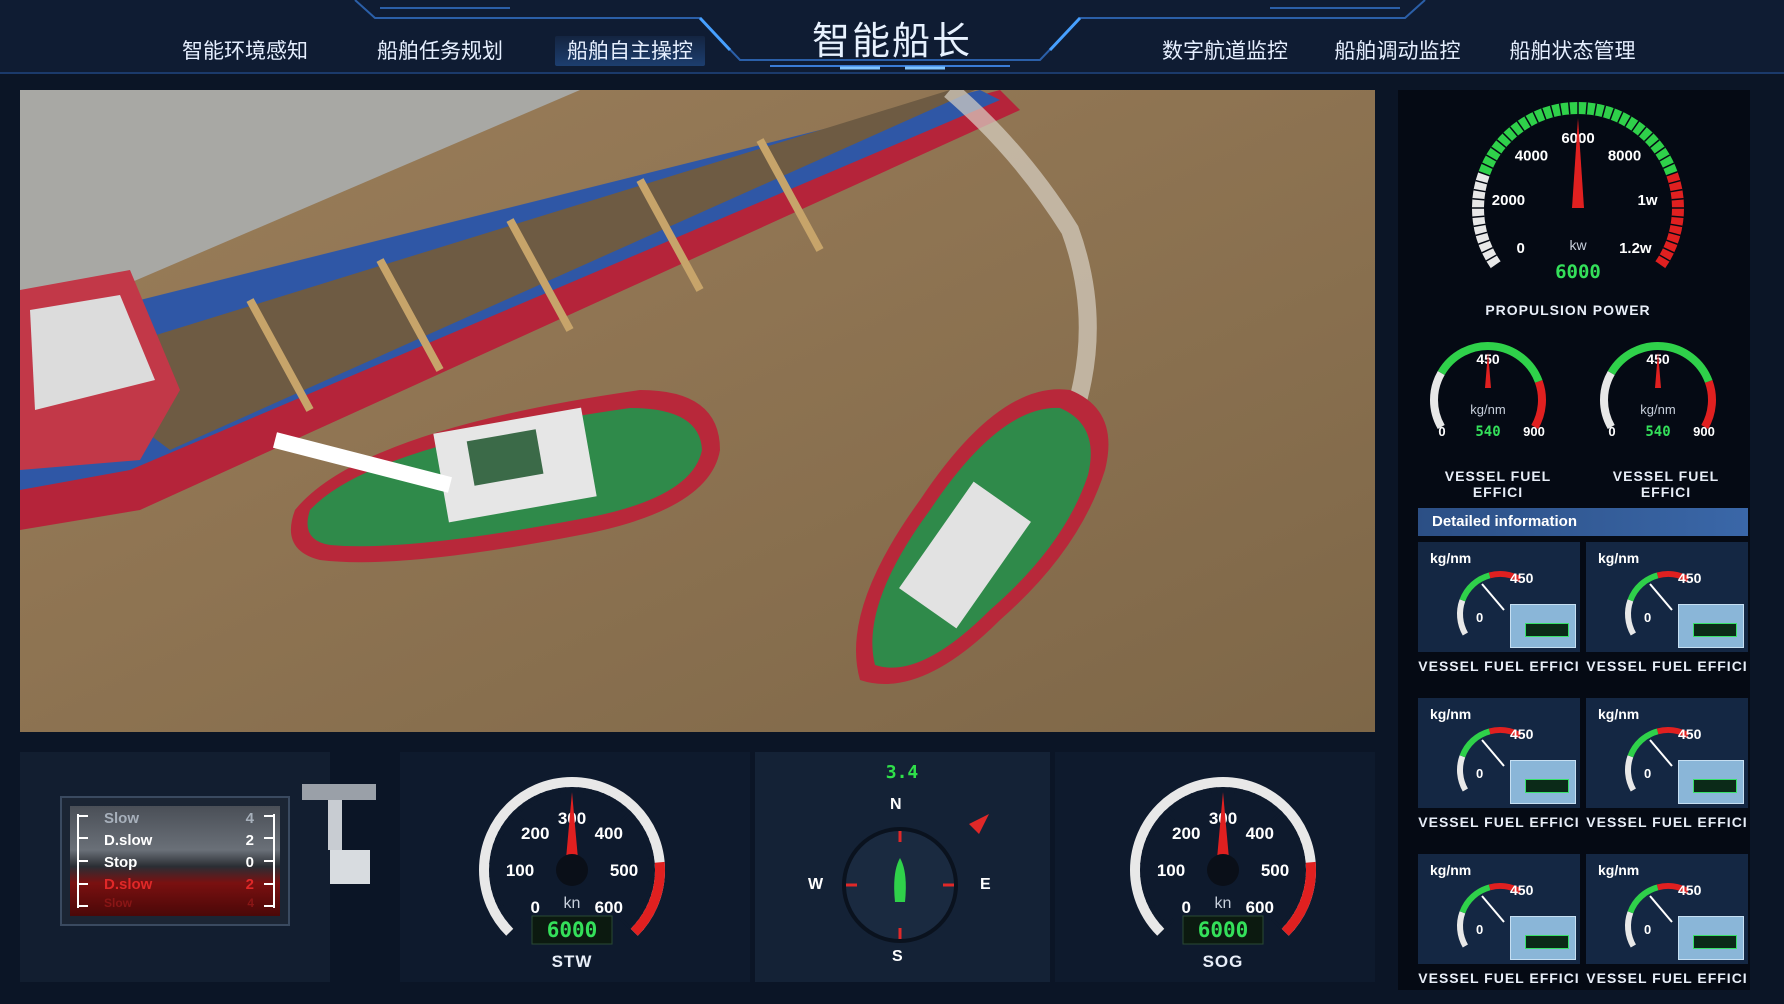 The width and height of the screenshot is (1784, 1004). Describe the element at coordinates (1578, 192) in the screenshot. I see `propulsion-power-gauge: 020004000600080001w1.2wkw6000` at that location.